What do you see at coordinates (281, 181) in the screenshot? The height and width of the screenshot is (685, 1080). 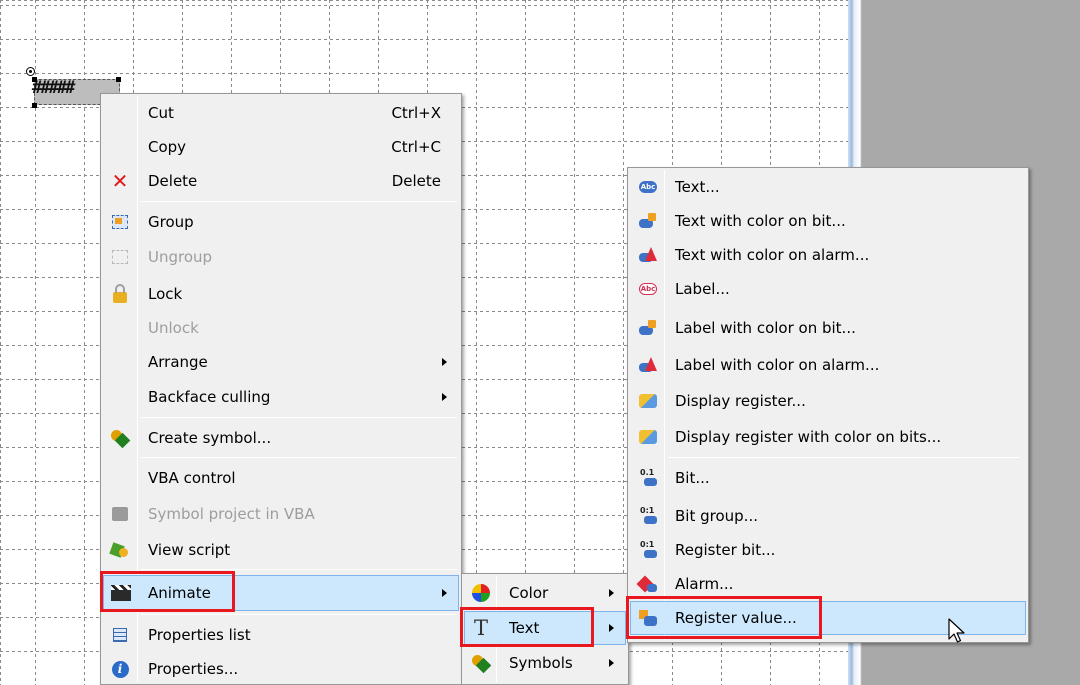 I see `menu-item-delete: ✕ Delete Delete` at bounding box center [281, 181].